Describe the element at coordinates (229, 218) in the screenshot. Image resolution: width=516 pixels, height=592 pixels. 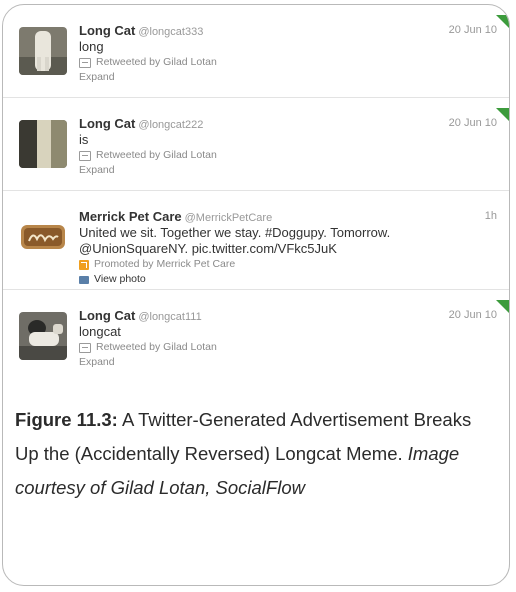
I see `tweet-author-handle: @MerrickPetCare` at that location.